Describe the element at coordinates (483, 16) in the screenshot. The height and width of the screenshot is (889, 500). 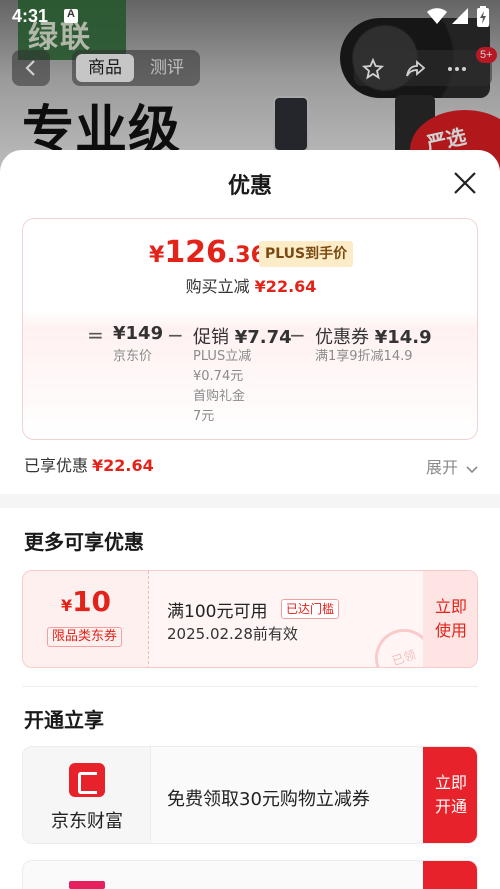
I see `battery-icon` at that location.